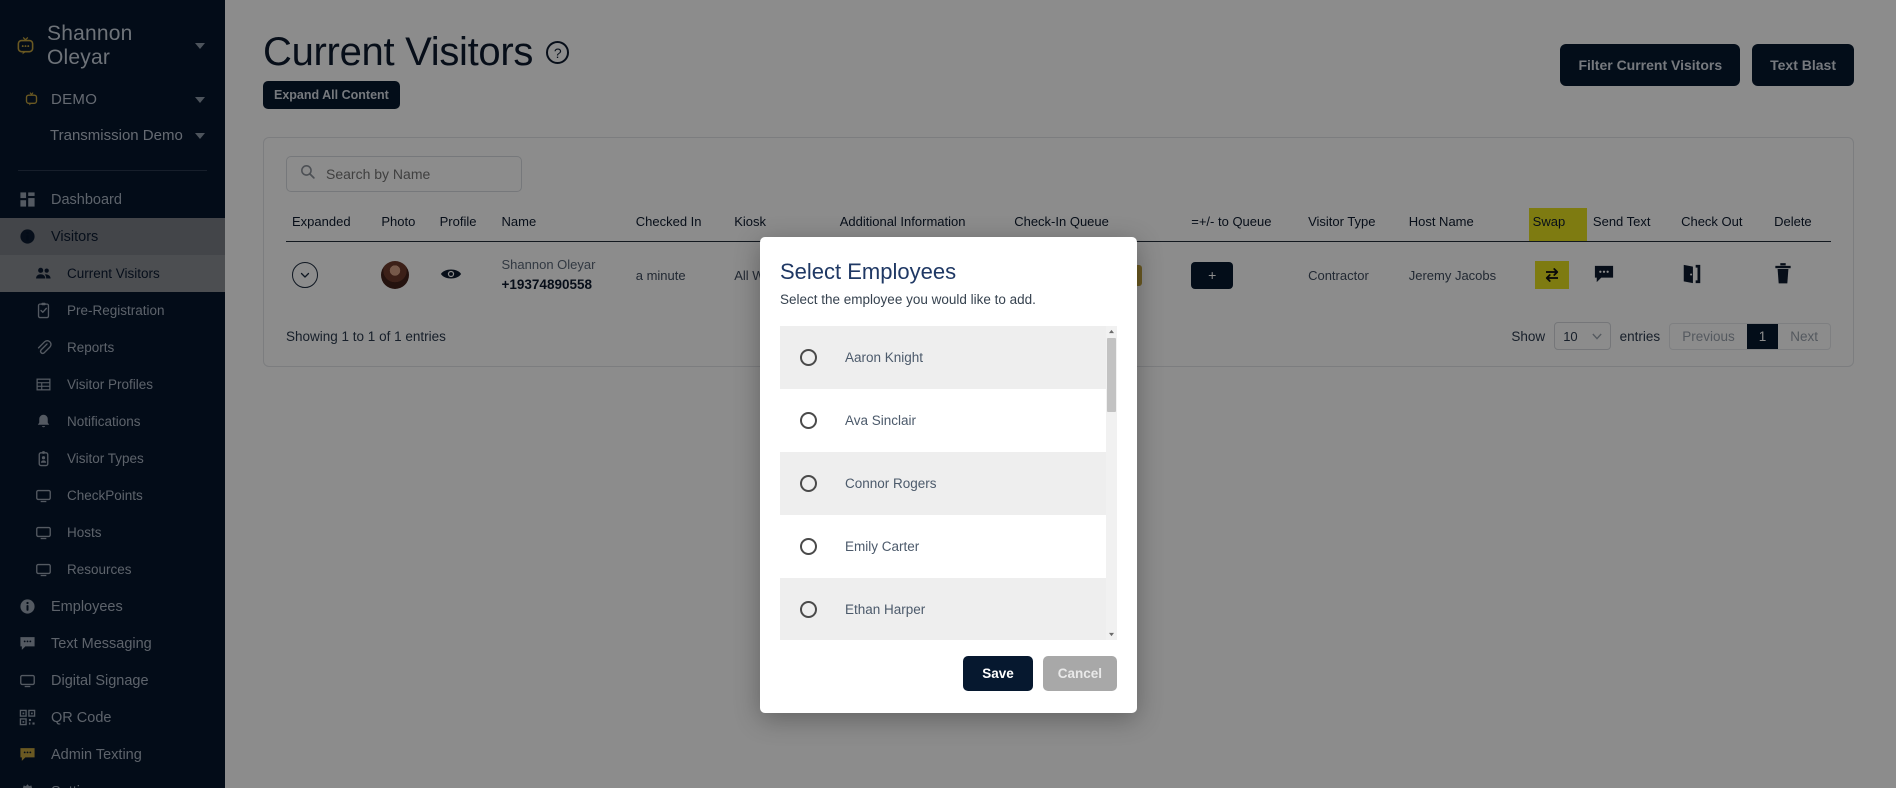 This screenshot has height=788, width=1896. Describe the element at coordinates (1111, 375) in the screenshot. I see `scrollbar-thumb` at that location.